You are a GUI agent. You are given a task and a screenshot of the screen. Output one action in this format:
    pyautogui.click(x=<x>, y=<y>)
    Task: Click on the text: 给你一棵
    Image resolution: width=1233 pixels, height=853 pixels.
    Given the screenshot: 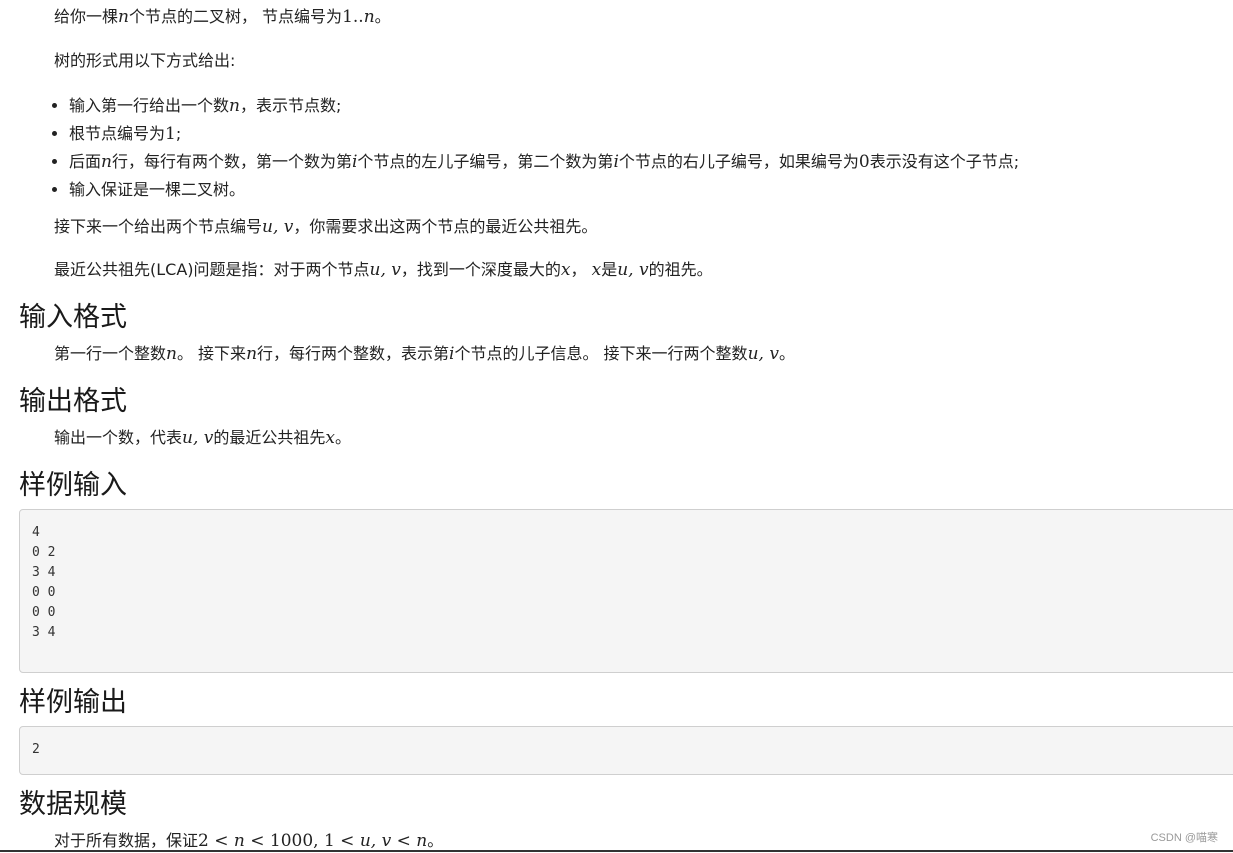 What is the action you would take?
    pyautogui.click(x=86, y=16)
    